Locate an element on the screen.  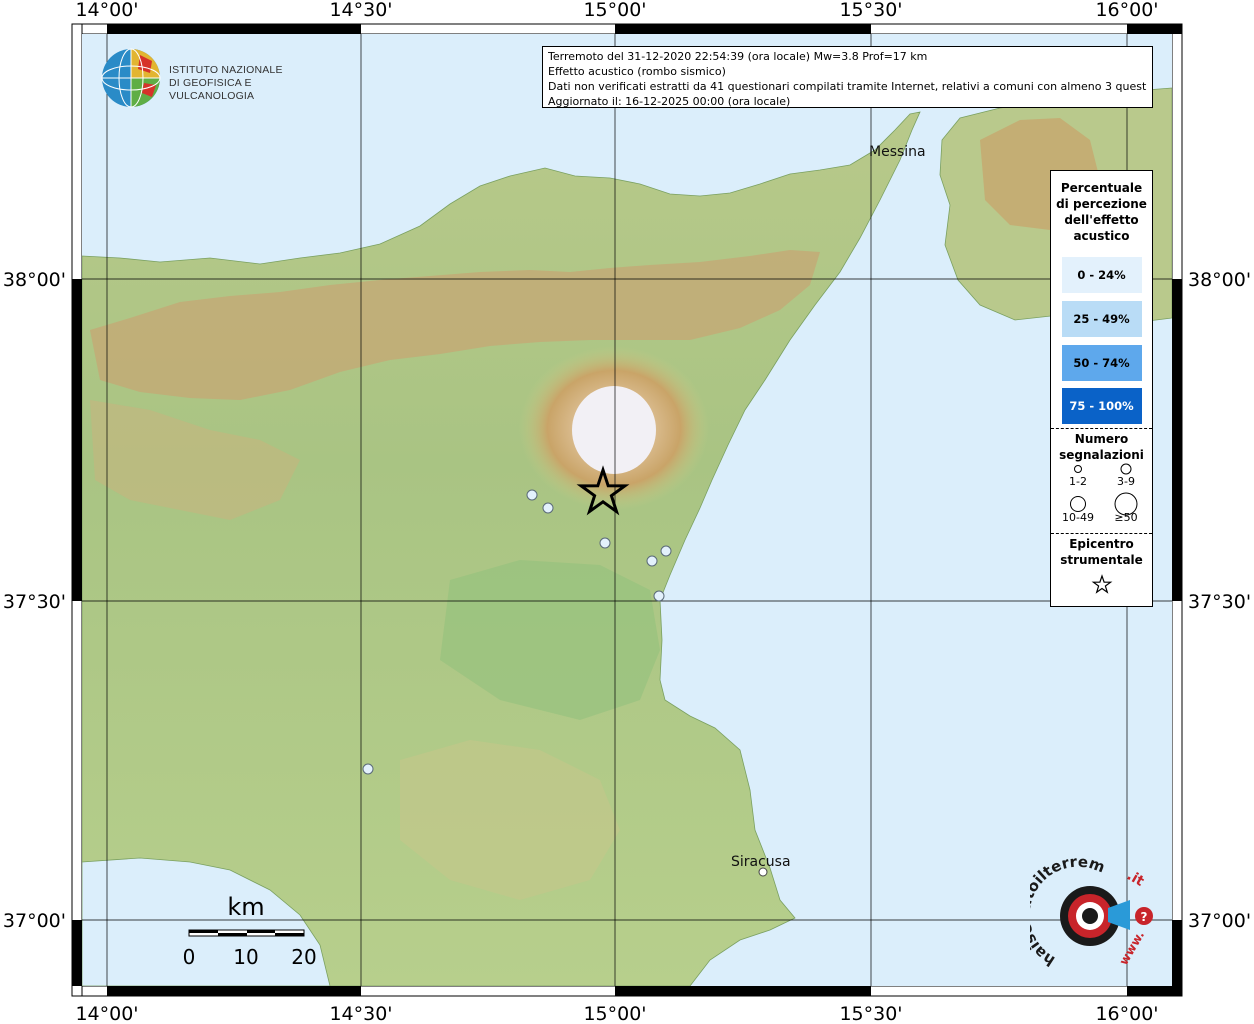
legend-class-50-74: 50 - 74% is located at coordinates (1101, 363).